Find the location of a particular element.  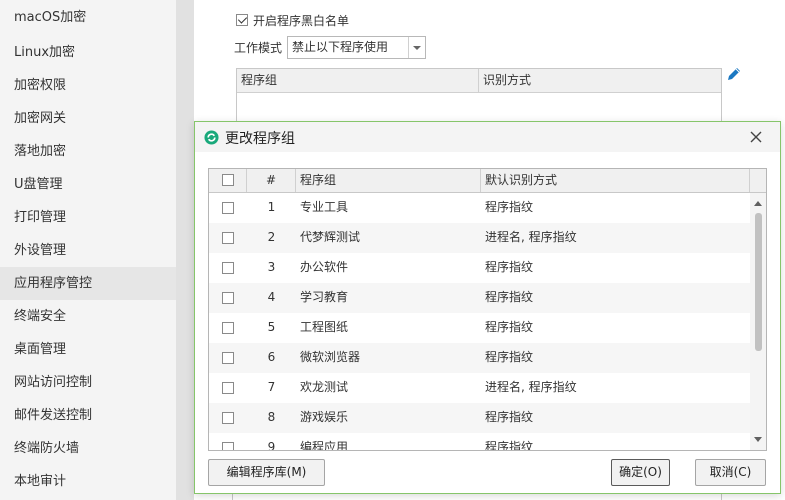

vertical-scrollbar is located at coordinates (758, 321).